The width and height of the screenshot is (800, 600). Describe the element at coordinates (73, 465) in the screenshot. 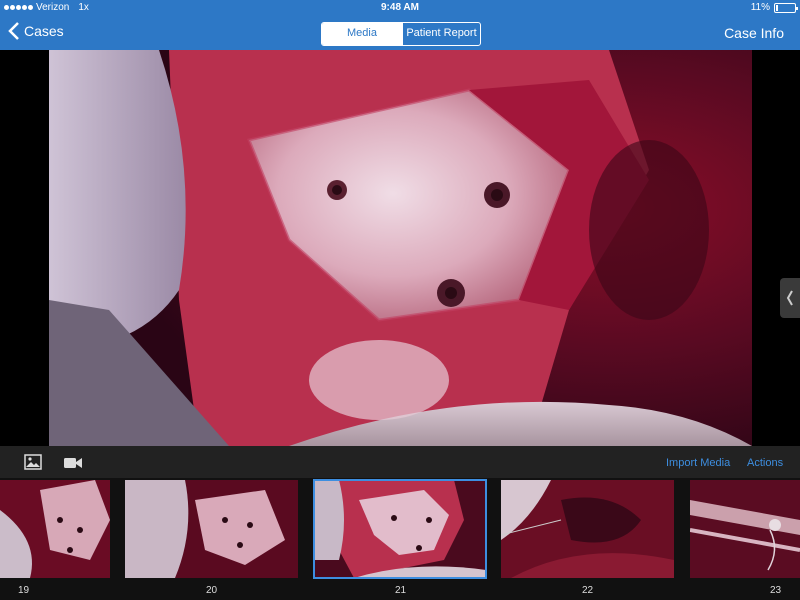

I see `video-camera-icon` at that location.